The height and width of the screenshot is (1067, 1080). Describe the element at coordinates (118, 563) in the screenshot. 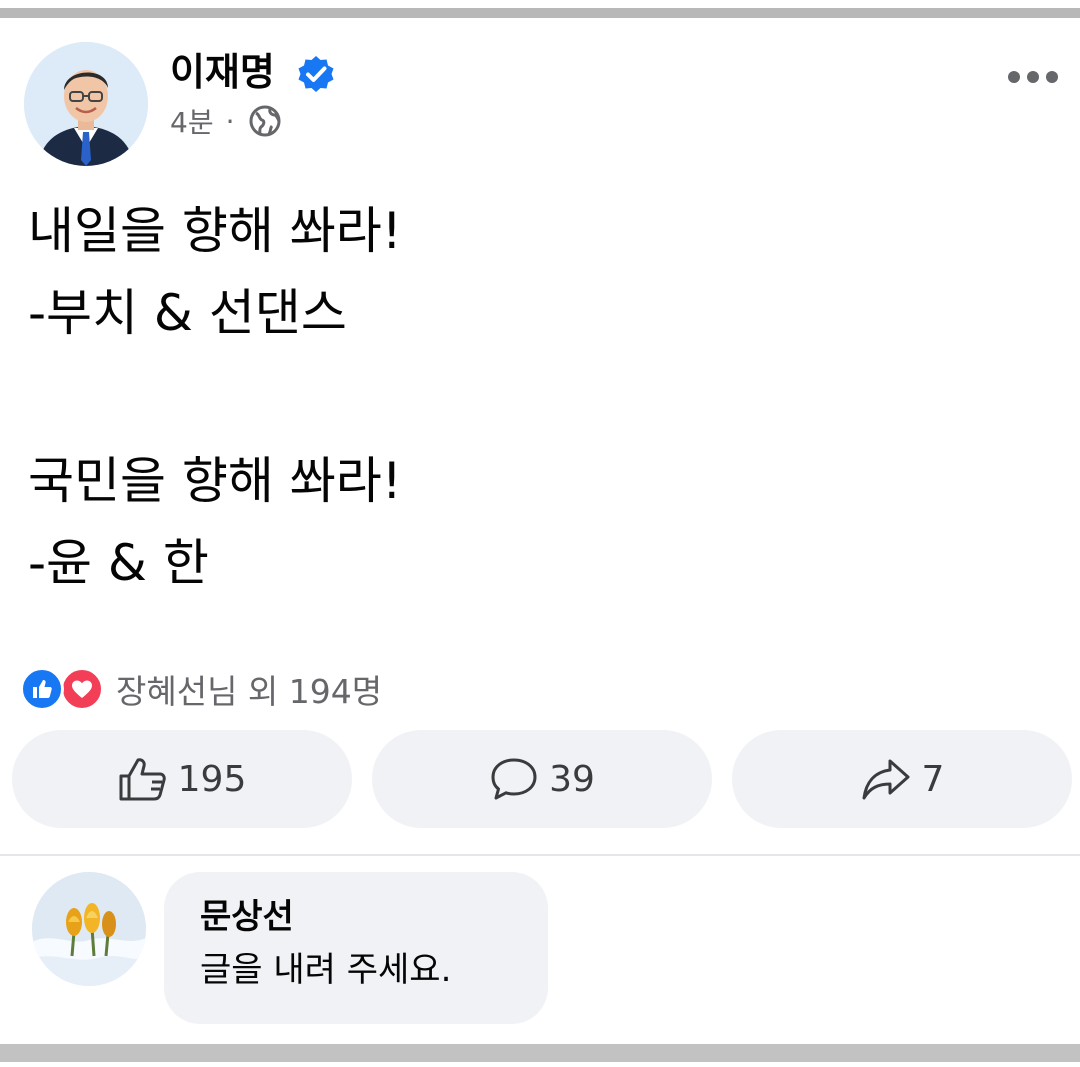

I see `post-text-line: -윤 & 한` at that location.